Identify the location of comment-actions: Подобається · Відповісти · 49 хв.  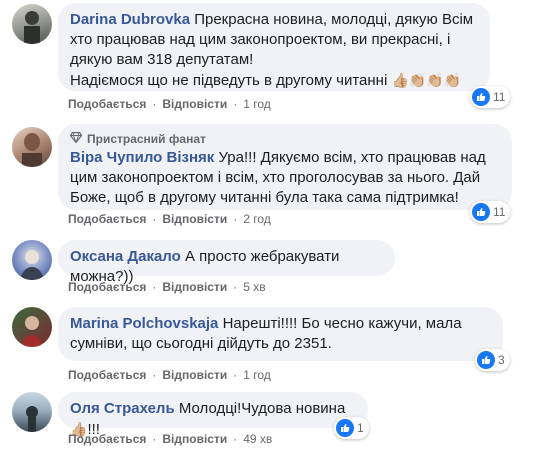
(170, 439).